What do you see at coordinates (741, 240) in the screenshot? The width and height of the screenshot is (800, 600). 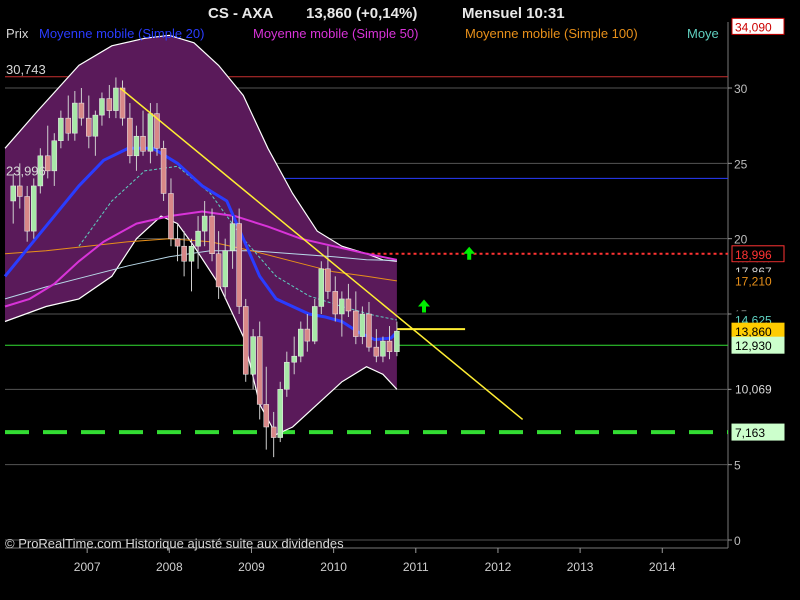 I see `y-tick-label: 20` at bounding box center [741, 240].